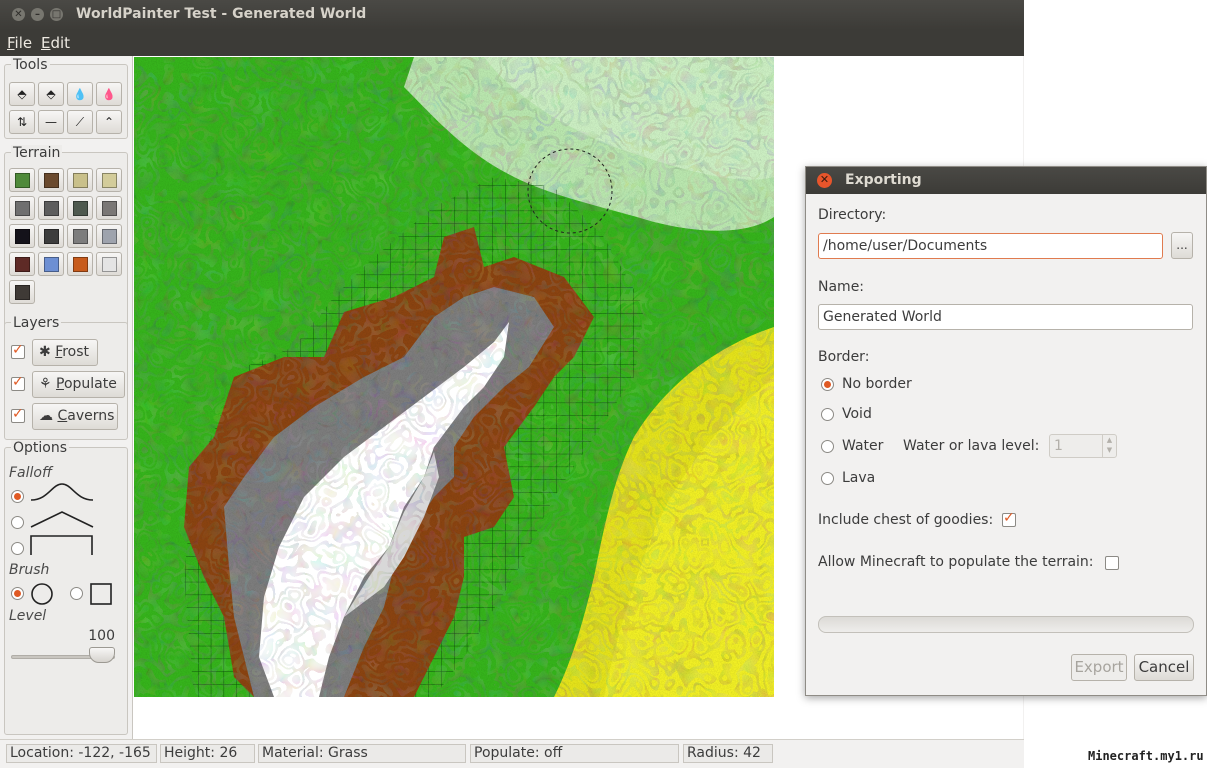 This screenshot has height=768, width=1207. What do you see at coordinates (109, 236) in the screenshot?
I see `terrain-clay-button` at bounding box center [109, 236].